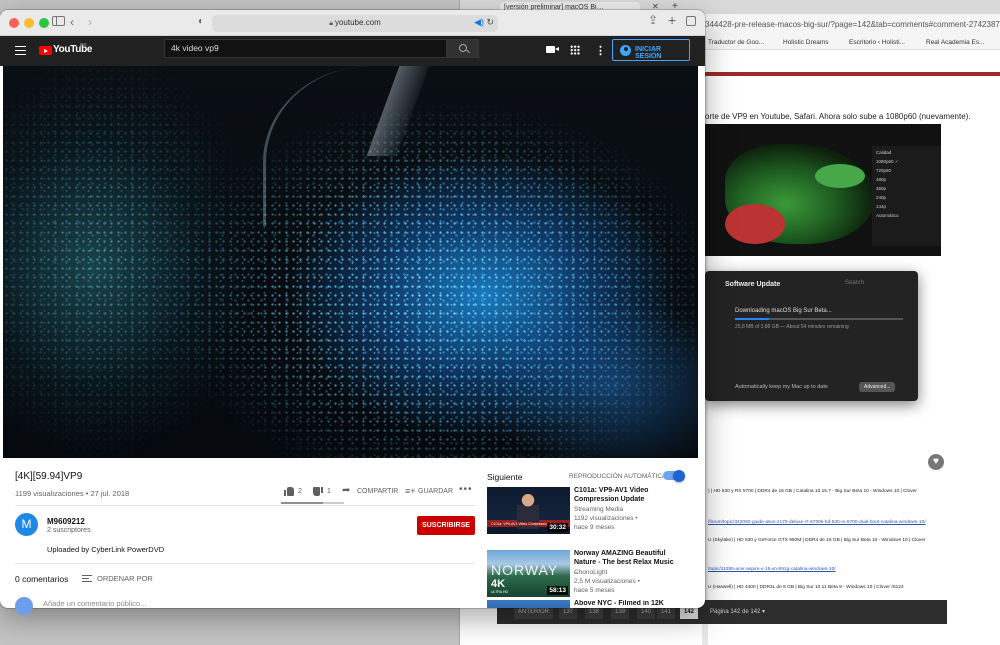 The image size is (1000, 645). I want to click on country-code: ES, so click(83, 46).